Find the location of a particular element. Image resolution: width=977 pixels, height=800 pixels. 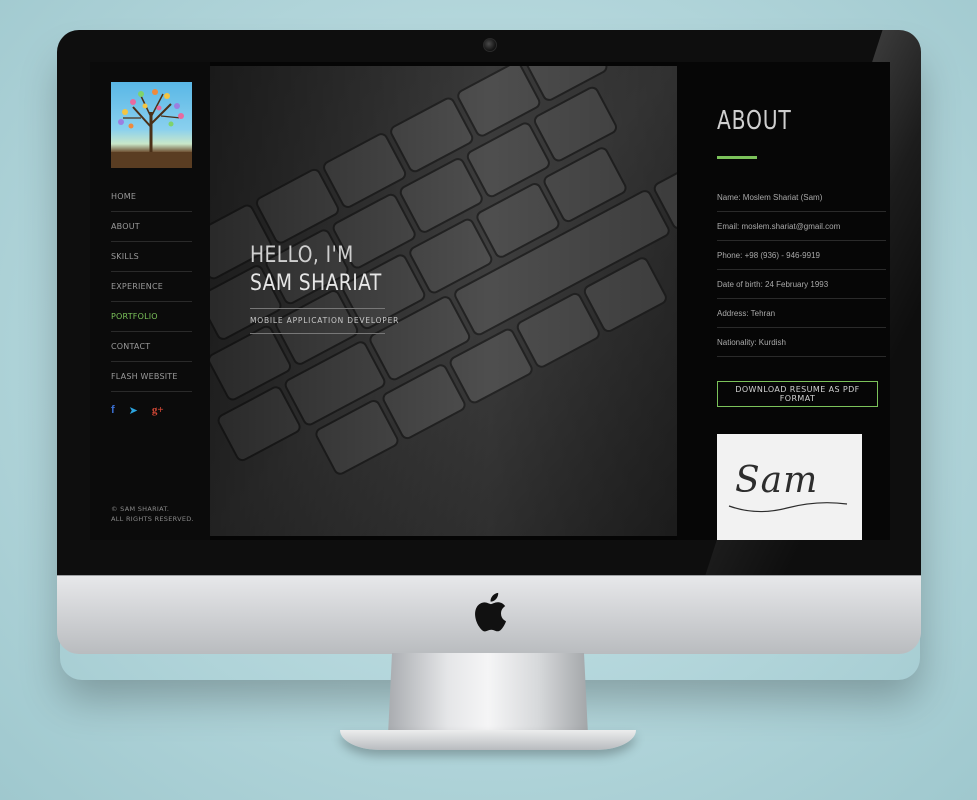

nav-item-portfolio: PORTFOLIO is located at coordinates (151, 317).